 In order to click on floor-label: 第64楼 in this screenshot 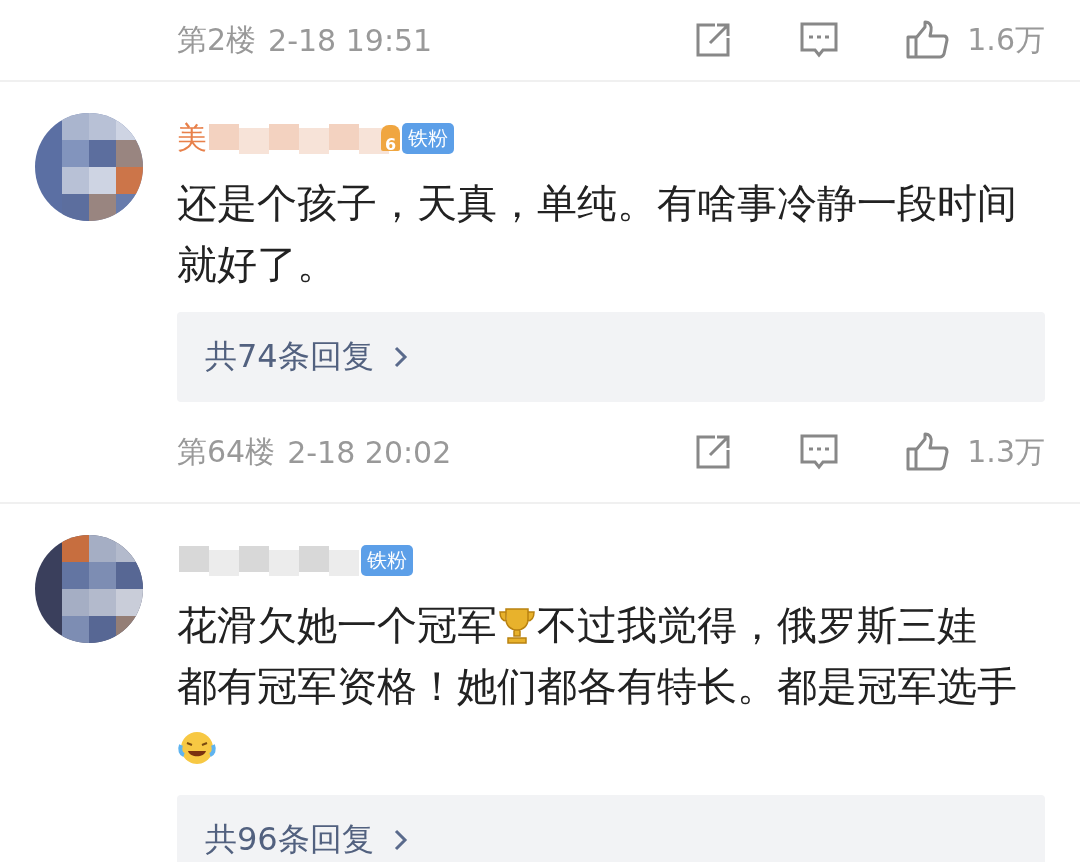, I will do `click(226, 451)`.